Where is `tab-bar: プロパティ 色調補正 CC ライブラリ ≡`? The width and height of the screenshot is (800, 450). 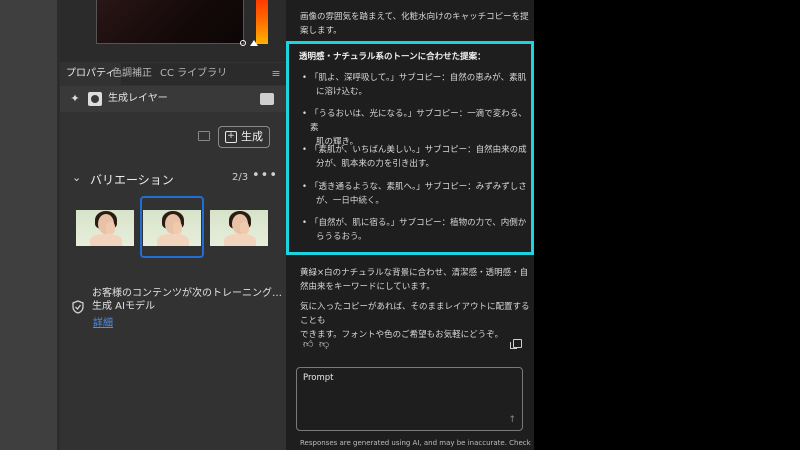 tab-bar: プロパティ 色調補正 CC ライブラリ ≡ is located at coordinates (173, 74).